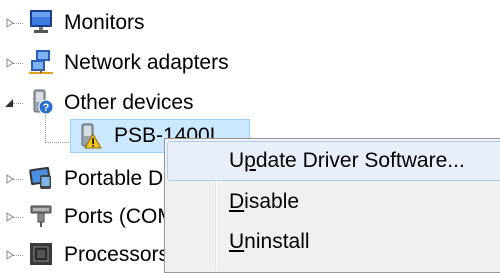 This screenshot has height=273, width=500. Describe the element at coordinates (333, 242) in the screenshot. I see `menu-item-uninstall: Uninstall` at that location.